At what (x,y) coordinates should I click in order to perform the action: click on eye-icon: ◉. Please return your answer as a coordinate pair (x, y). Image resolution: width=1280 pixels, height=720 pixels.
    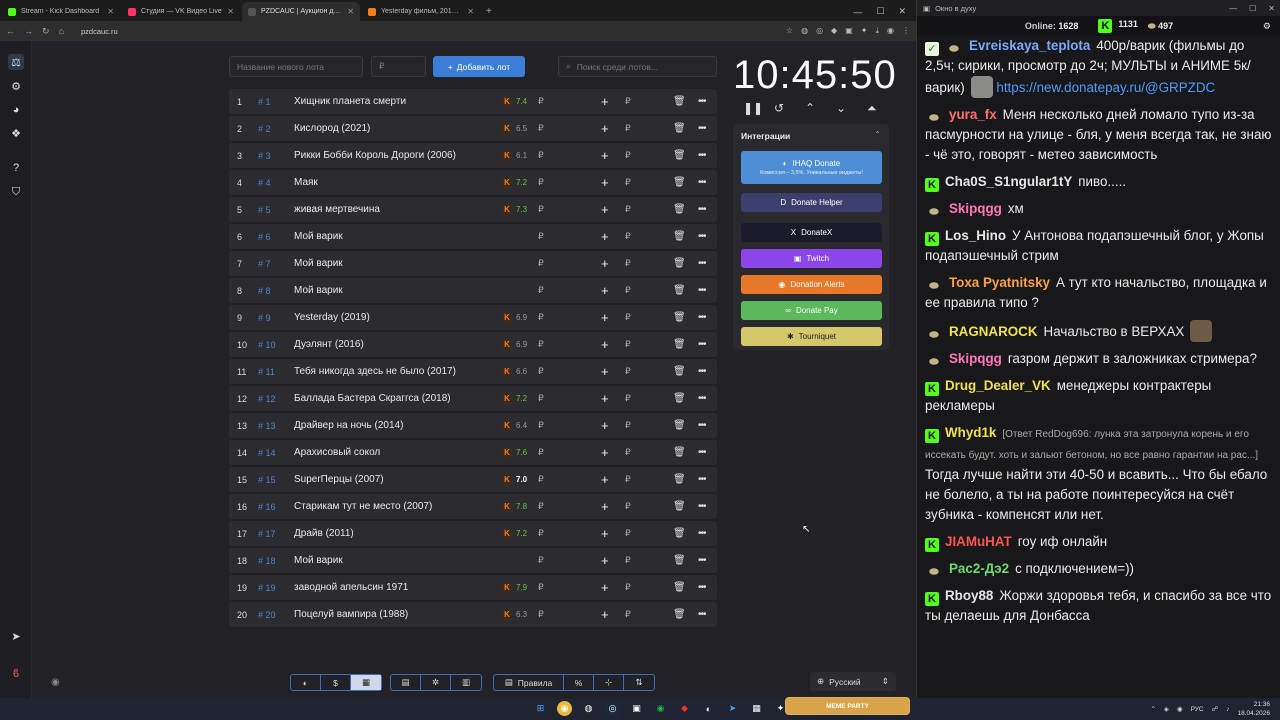
    Looking at the image, I should click on (55, 682).